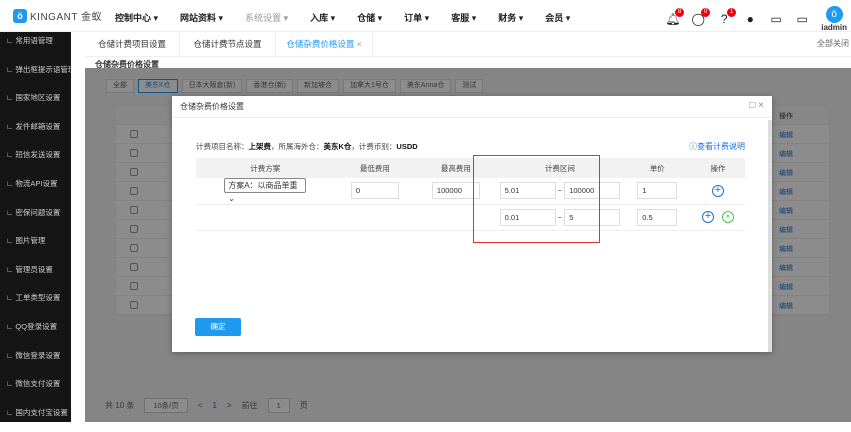 The image size is (851, 432). What do you see at coordinates (657, 168) in the screenshot?
I see `col-price: 单价` at bounding box center [657, 168].